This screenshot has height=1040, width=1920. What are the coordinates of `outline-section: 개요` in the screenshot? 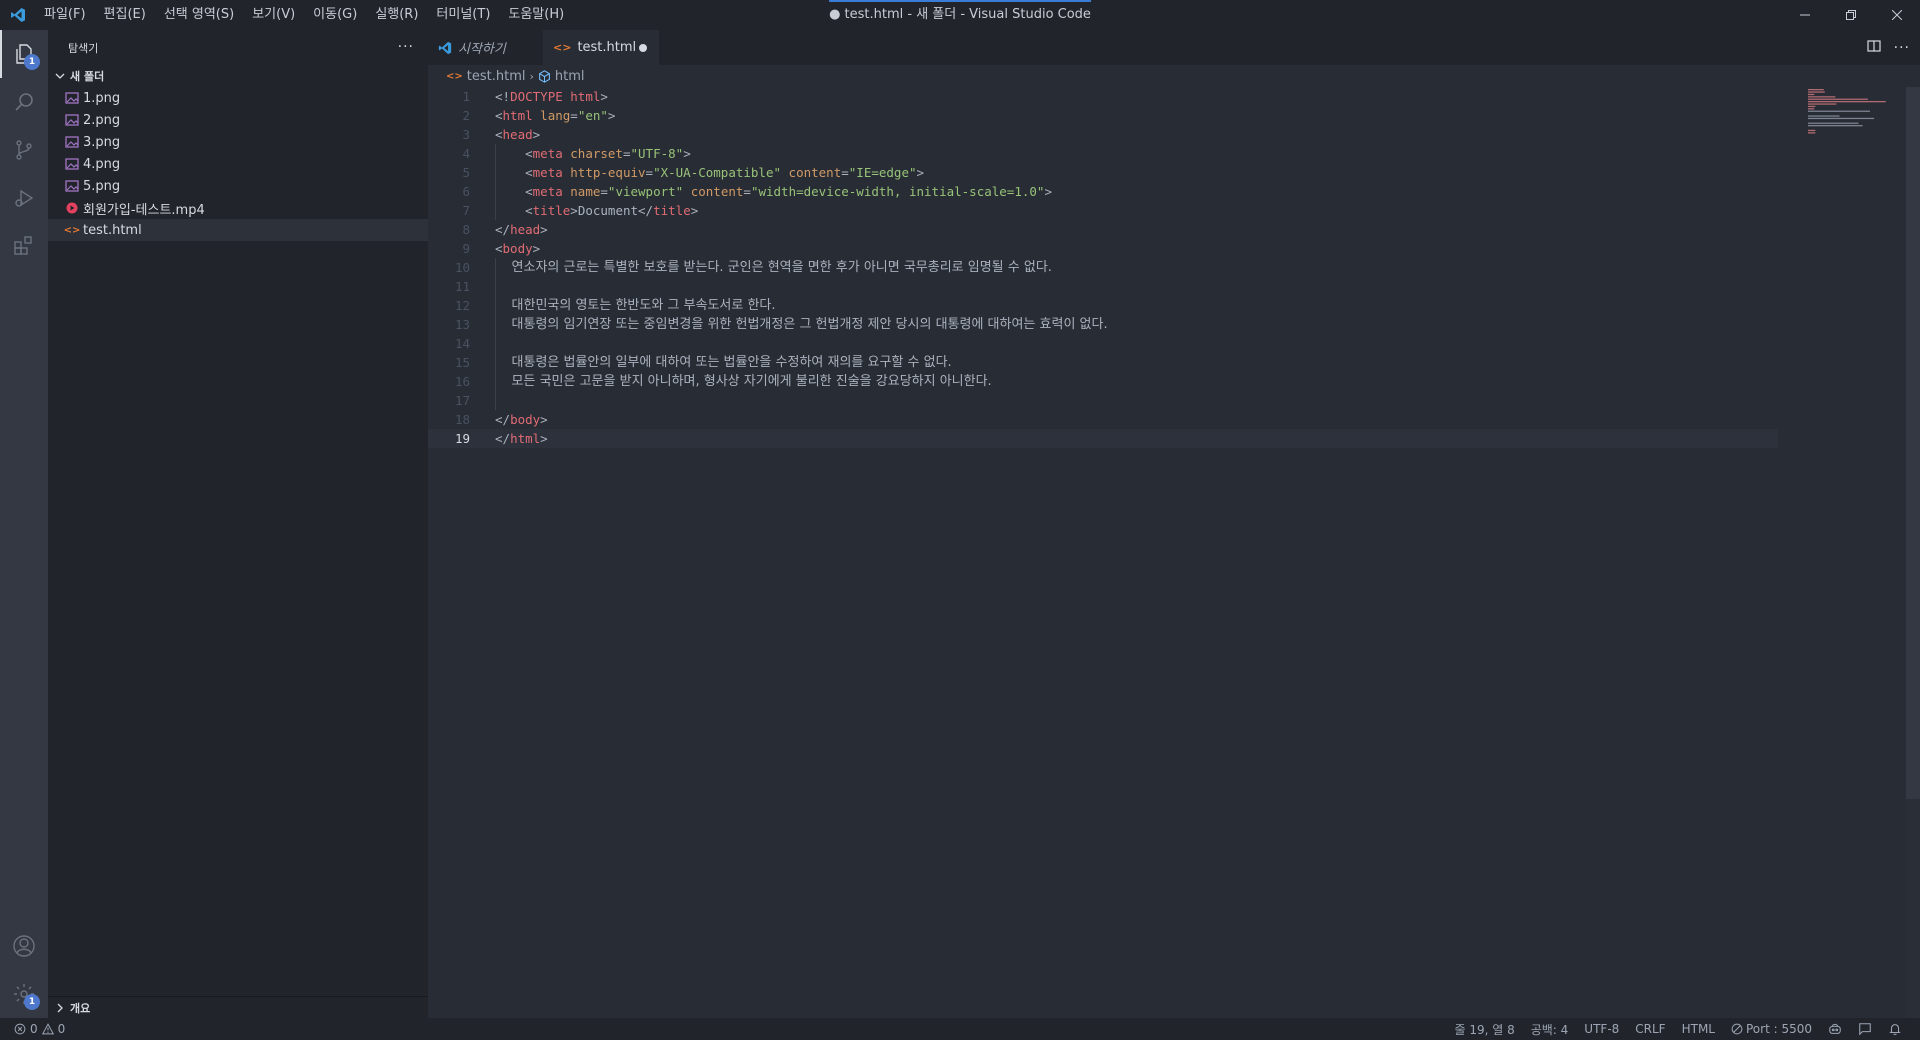 It's located at (238, 1007).